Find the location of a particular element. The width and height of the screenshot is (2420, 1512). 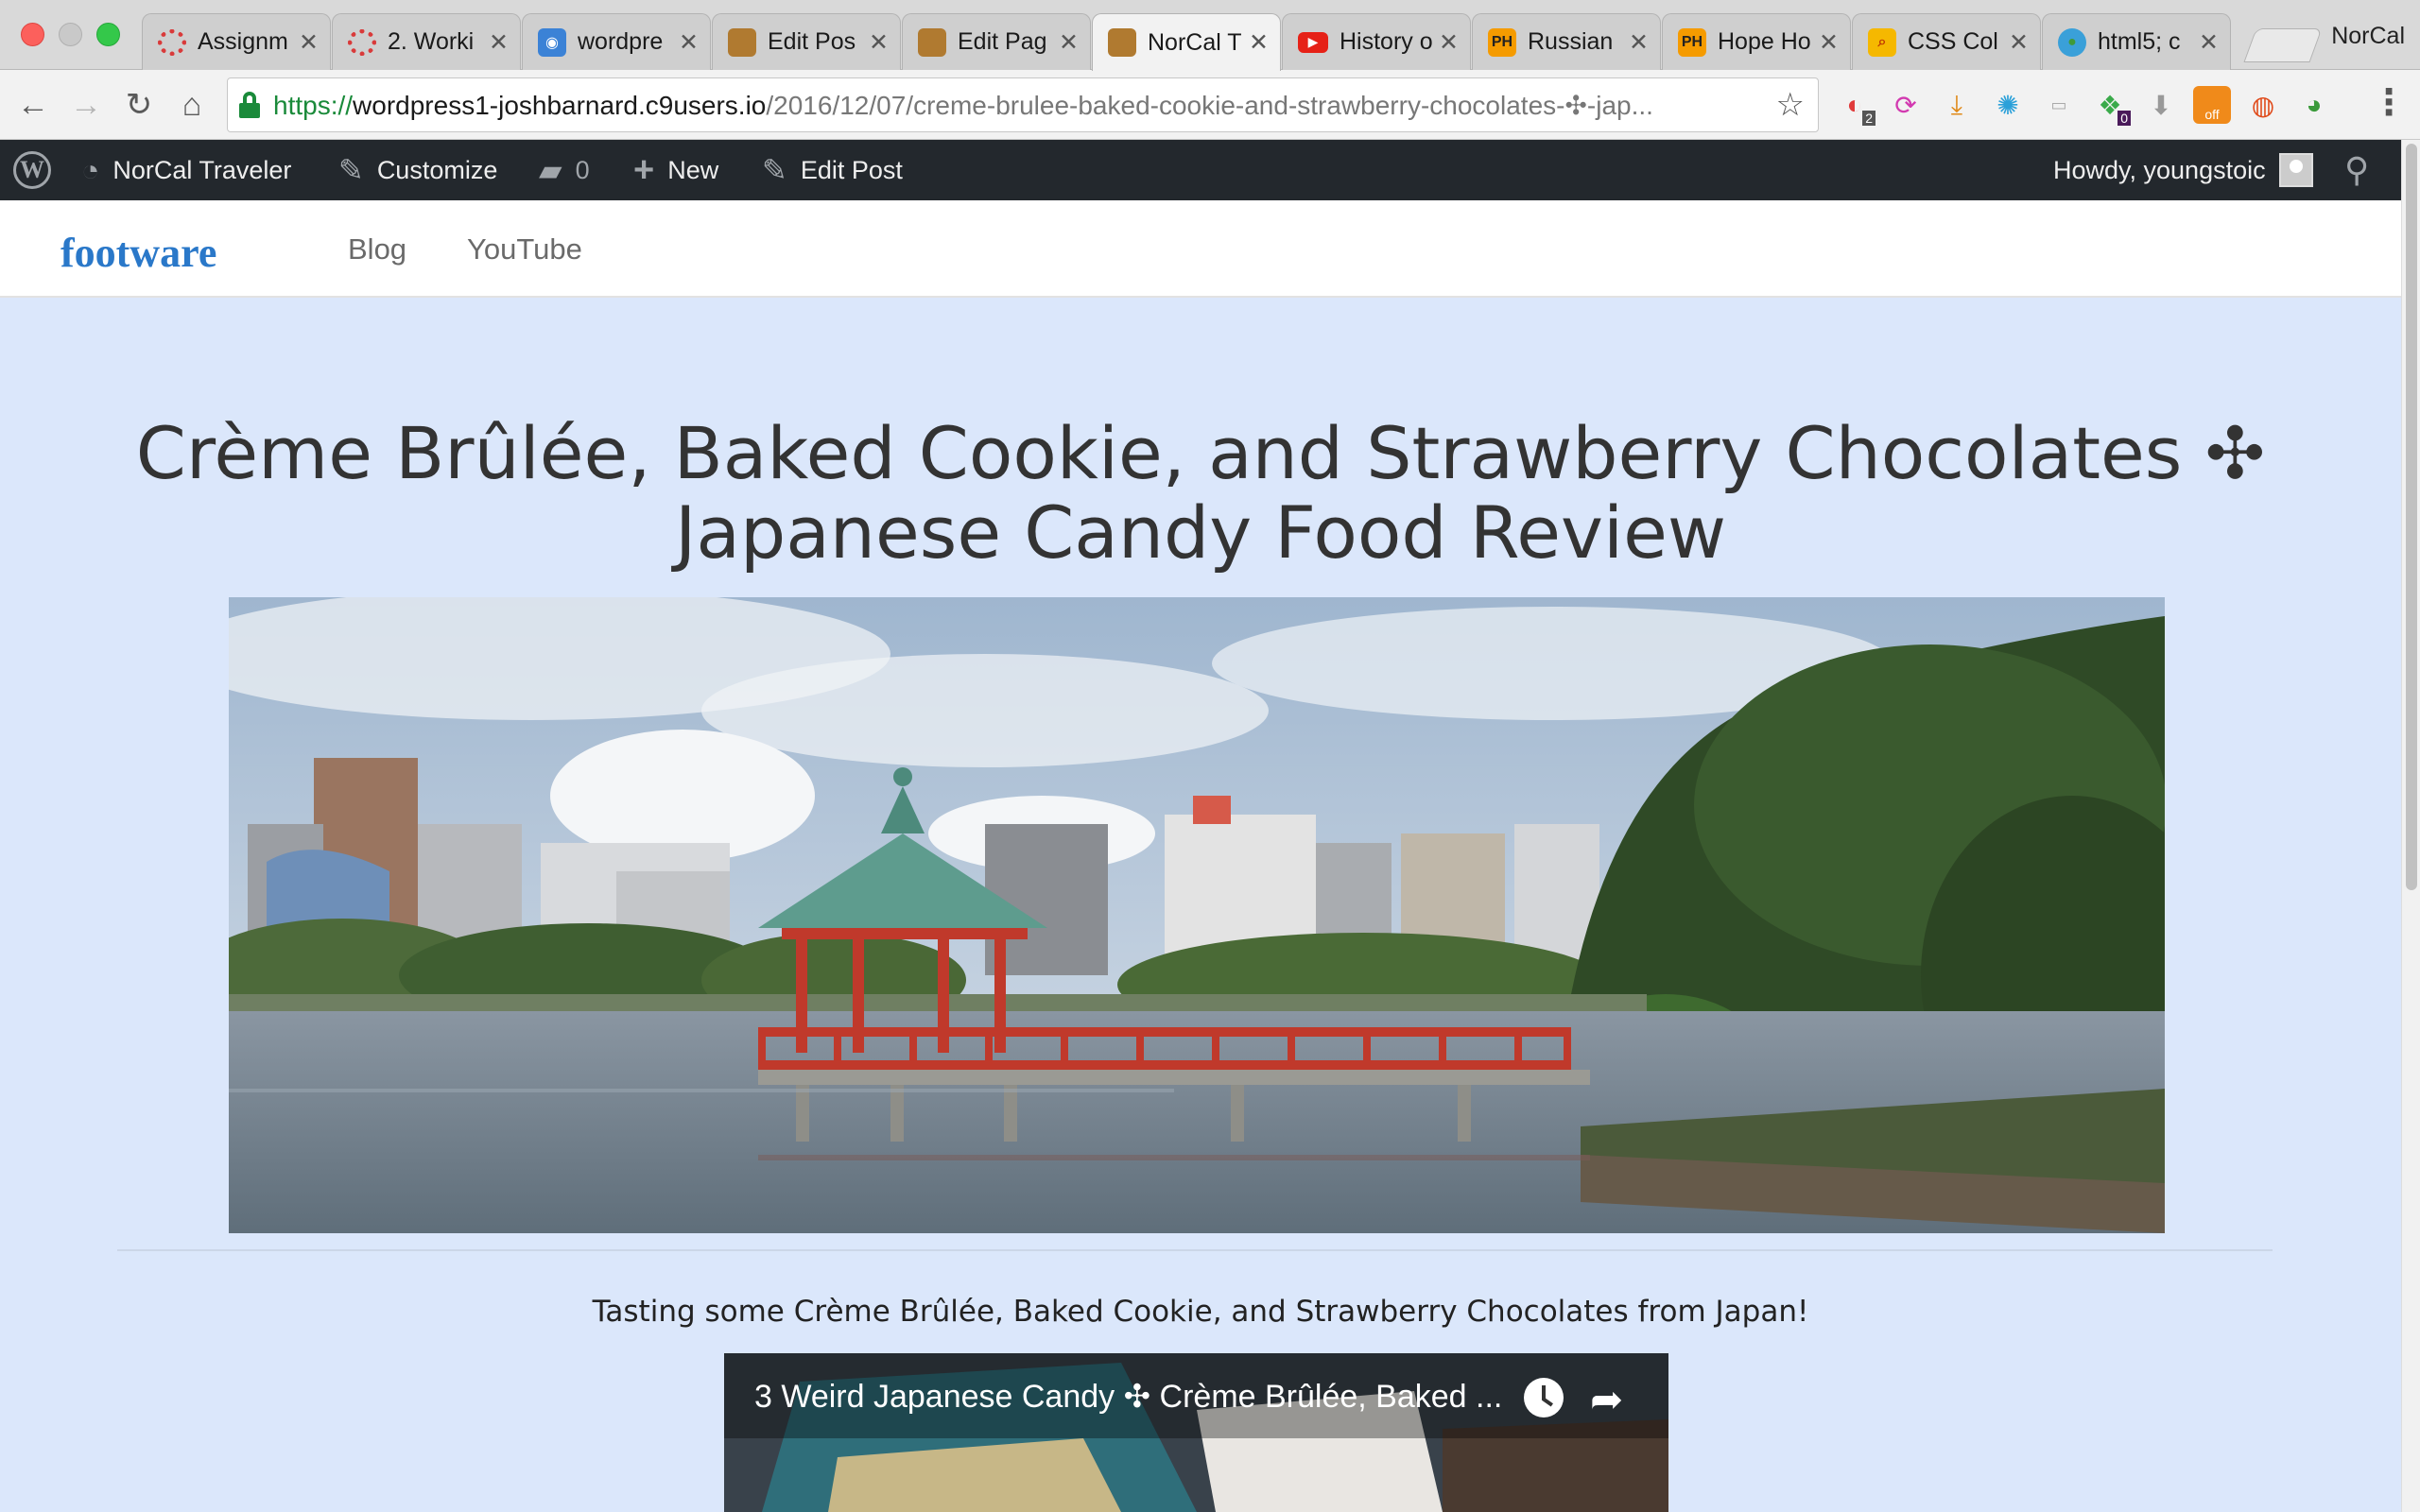

browser-tab: ◉ wordpre ✕ is located at coordinates (616, 41).